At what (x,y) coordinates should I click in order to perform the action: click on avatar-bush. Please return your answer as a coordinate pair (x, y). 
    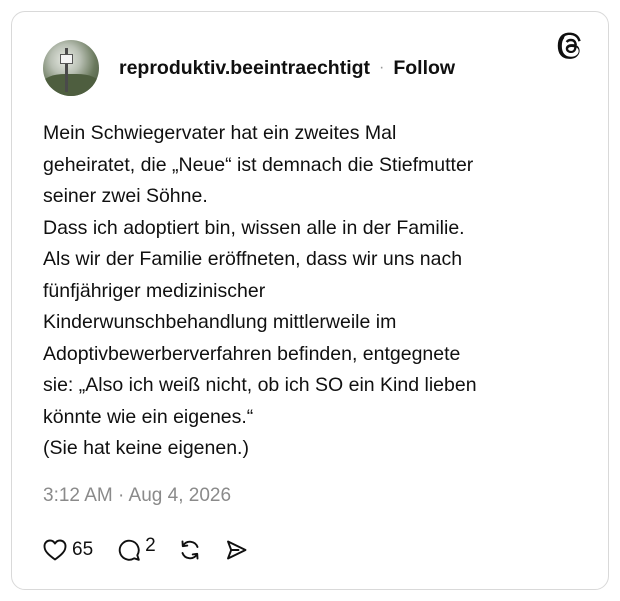
    Looking at the image, I should click on (71, 85).